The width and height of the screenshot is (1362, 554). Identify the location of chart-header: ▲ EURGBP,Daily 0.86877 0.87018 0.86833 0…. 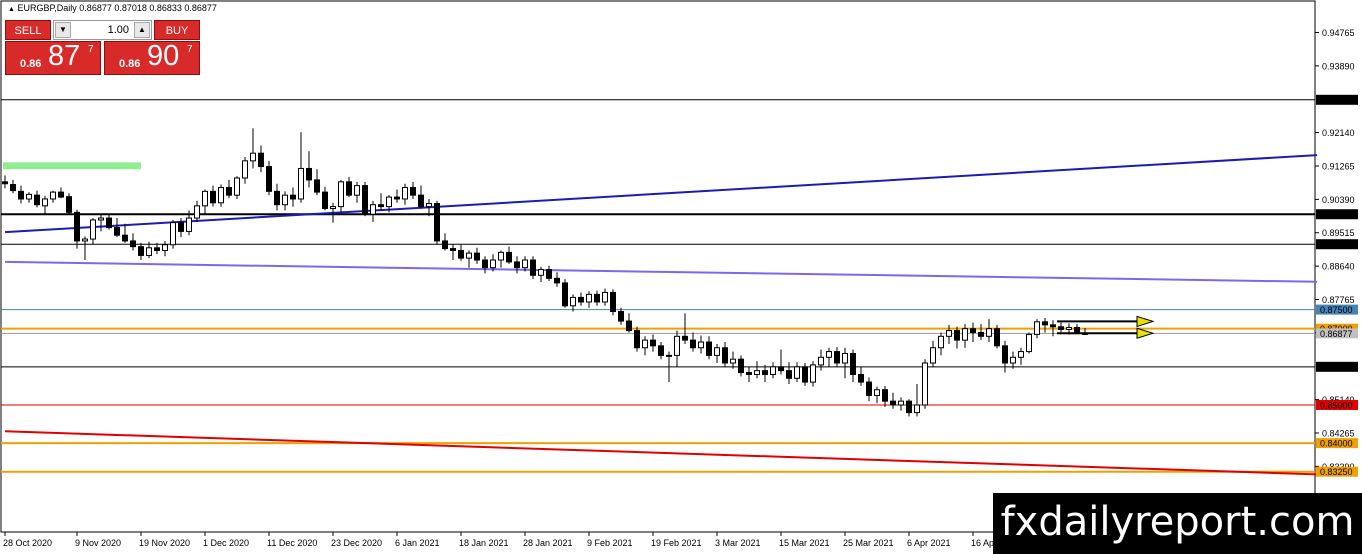
(112, 8).